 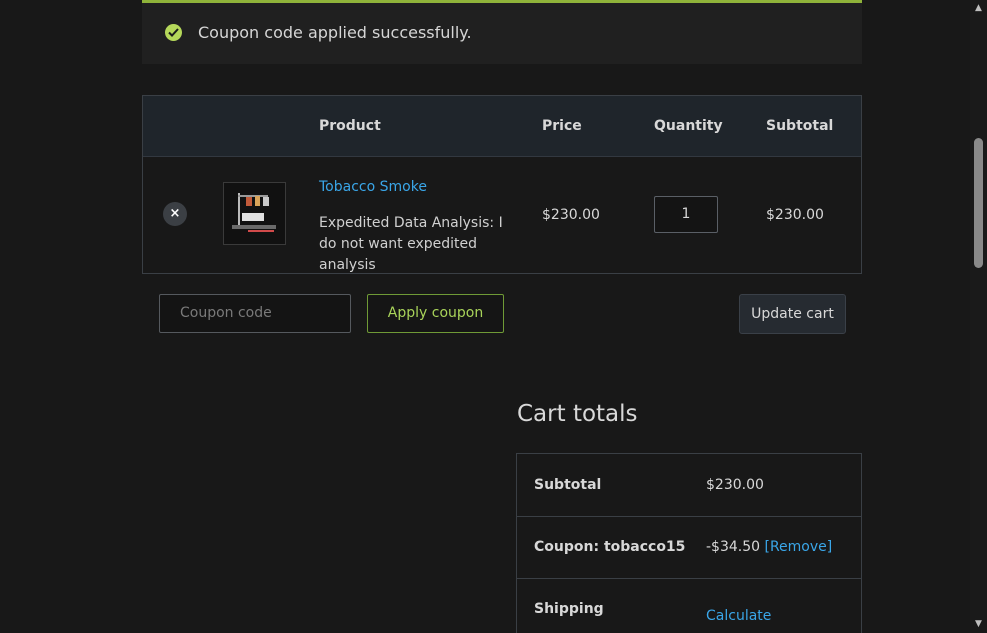 What do you see at coordinates (978, 203) in the screenshot?
I see `scrollbar-thumb` at bounding box center [978, 203].